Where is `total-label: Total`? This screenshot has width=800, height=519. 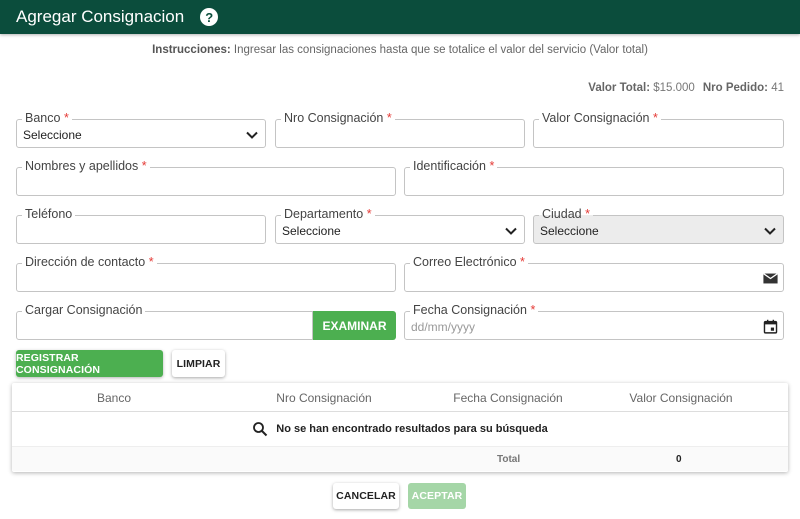
total-label: Total is located at coordinates (509, 459).